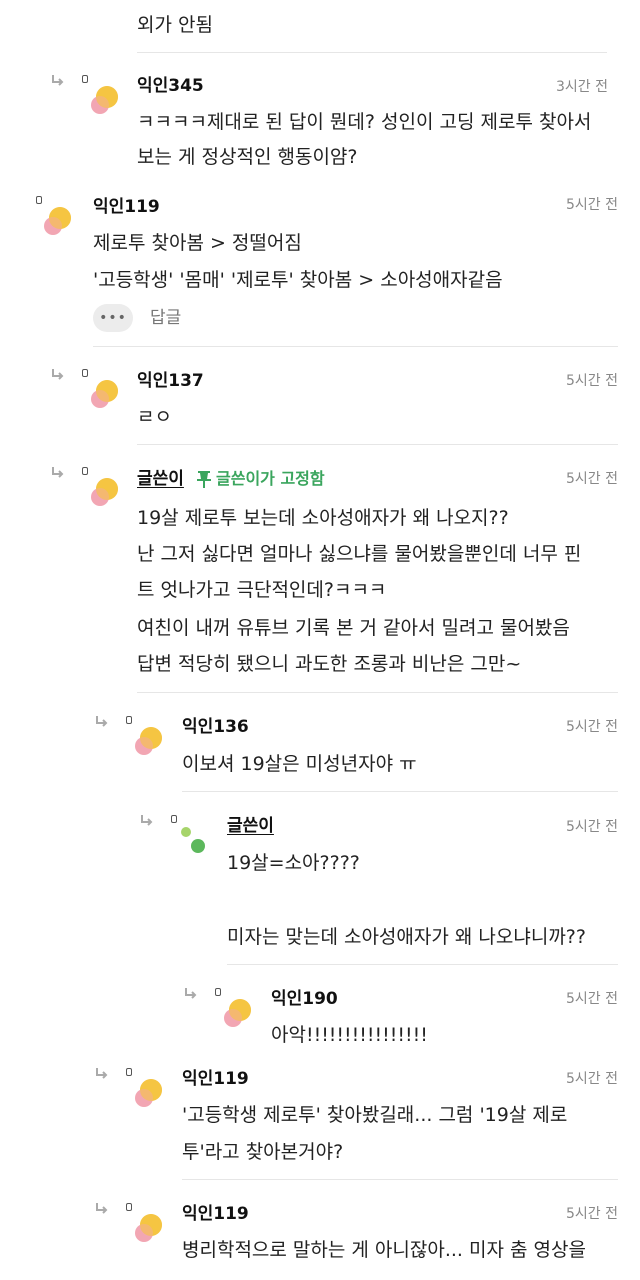  I want to click on comment-text: 투'라고 찾아본거야?, so click(263, 1152).